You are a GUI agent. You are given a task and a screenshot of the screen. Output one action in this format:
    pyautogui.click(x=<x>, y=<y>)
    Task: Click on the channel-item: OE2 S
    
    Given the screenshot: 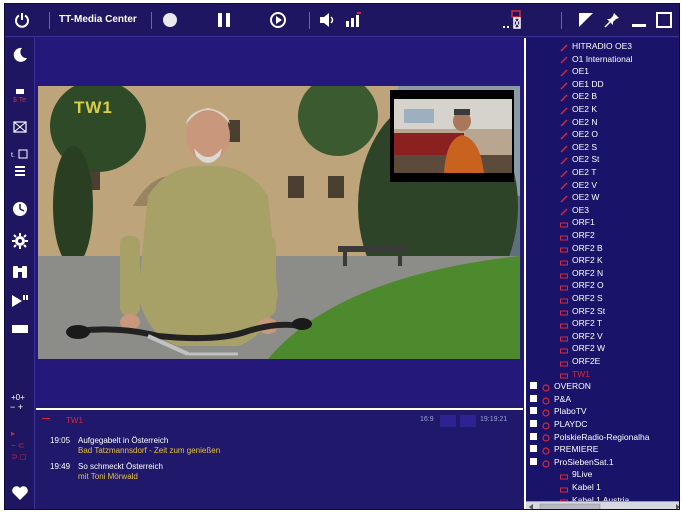 What is the action you would take?
    pyautogui.click(x=578, y=147)
    